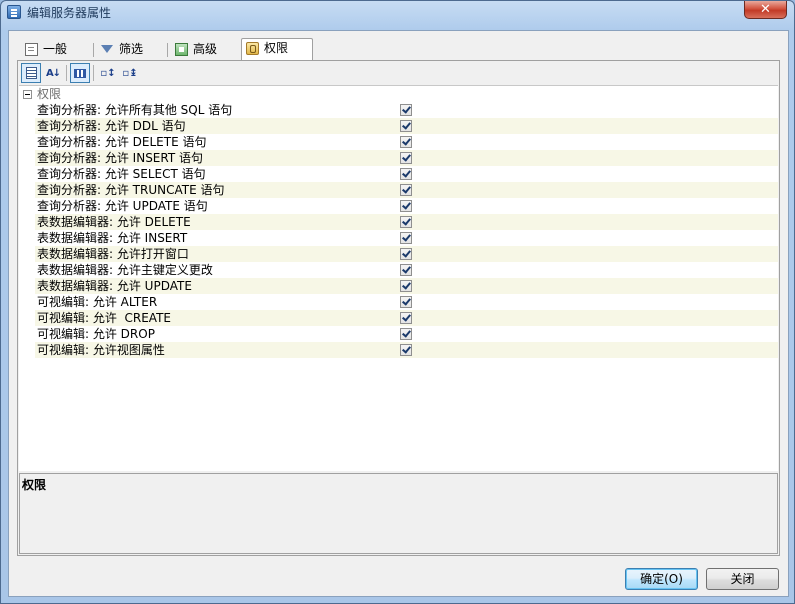 Image resolution: width=795 pixels, height=604 pixels. What do you see at coordinates (111, 126) in the screenshot?
I see `property-name: 查询分析器: 允许 DDL 语句` at bounding box center [111, 126].